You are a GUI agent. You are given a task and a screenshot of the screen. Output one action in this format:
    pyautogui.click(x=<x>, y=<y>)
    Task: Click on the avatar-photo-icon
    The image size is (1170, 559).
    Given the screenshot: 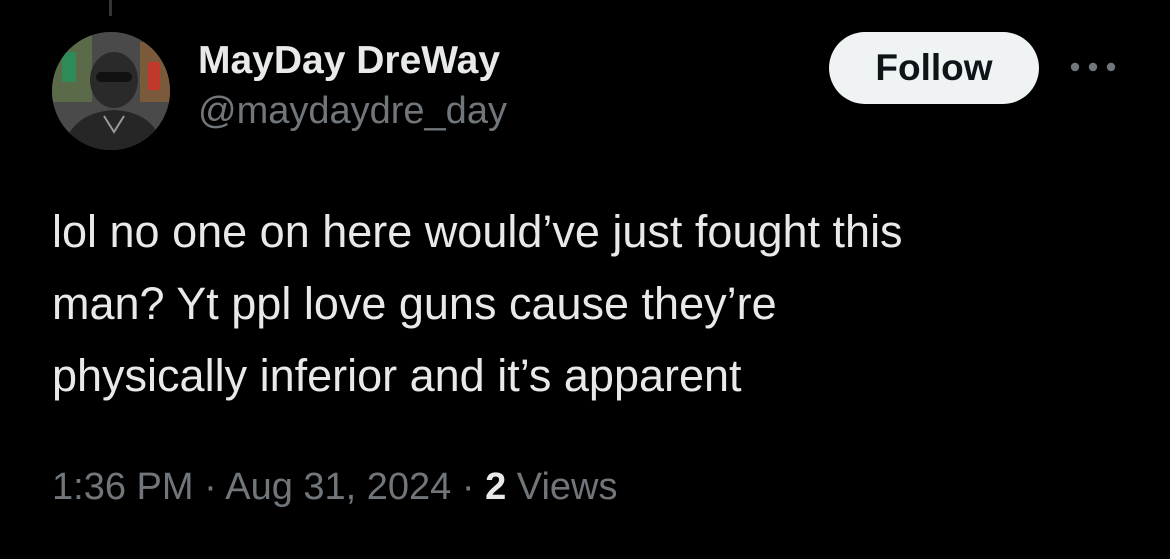 What is the action you would take?
    pyautogui.click(x=111, y=91)
    